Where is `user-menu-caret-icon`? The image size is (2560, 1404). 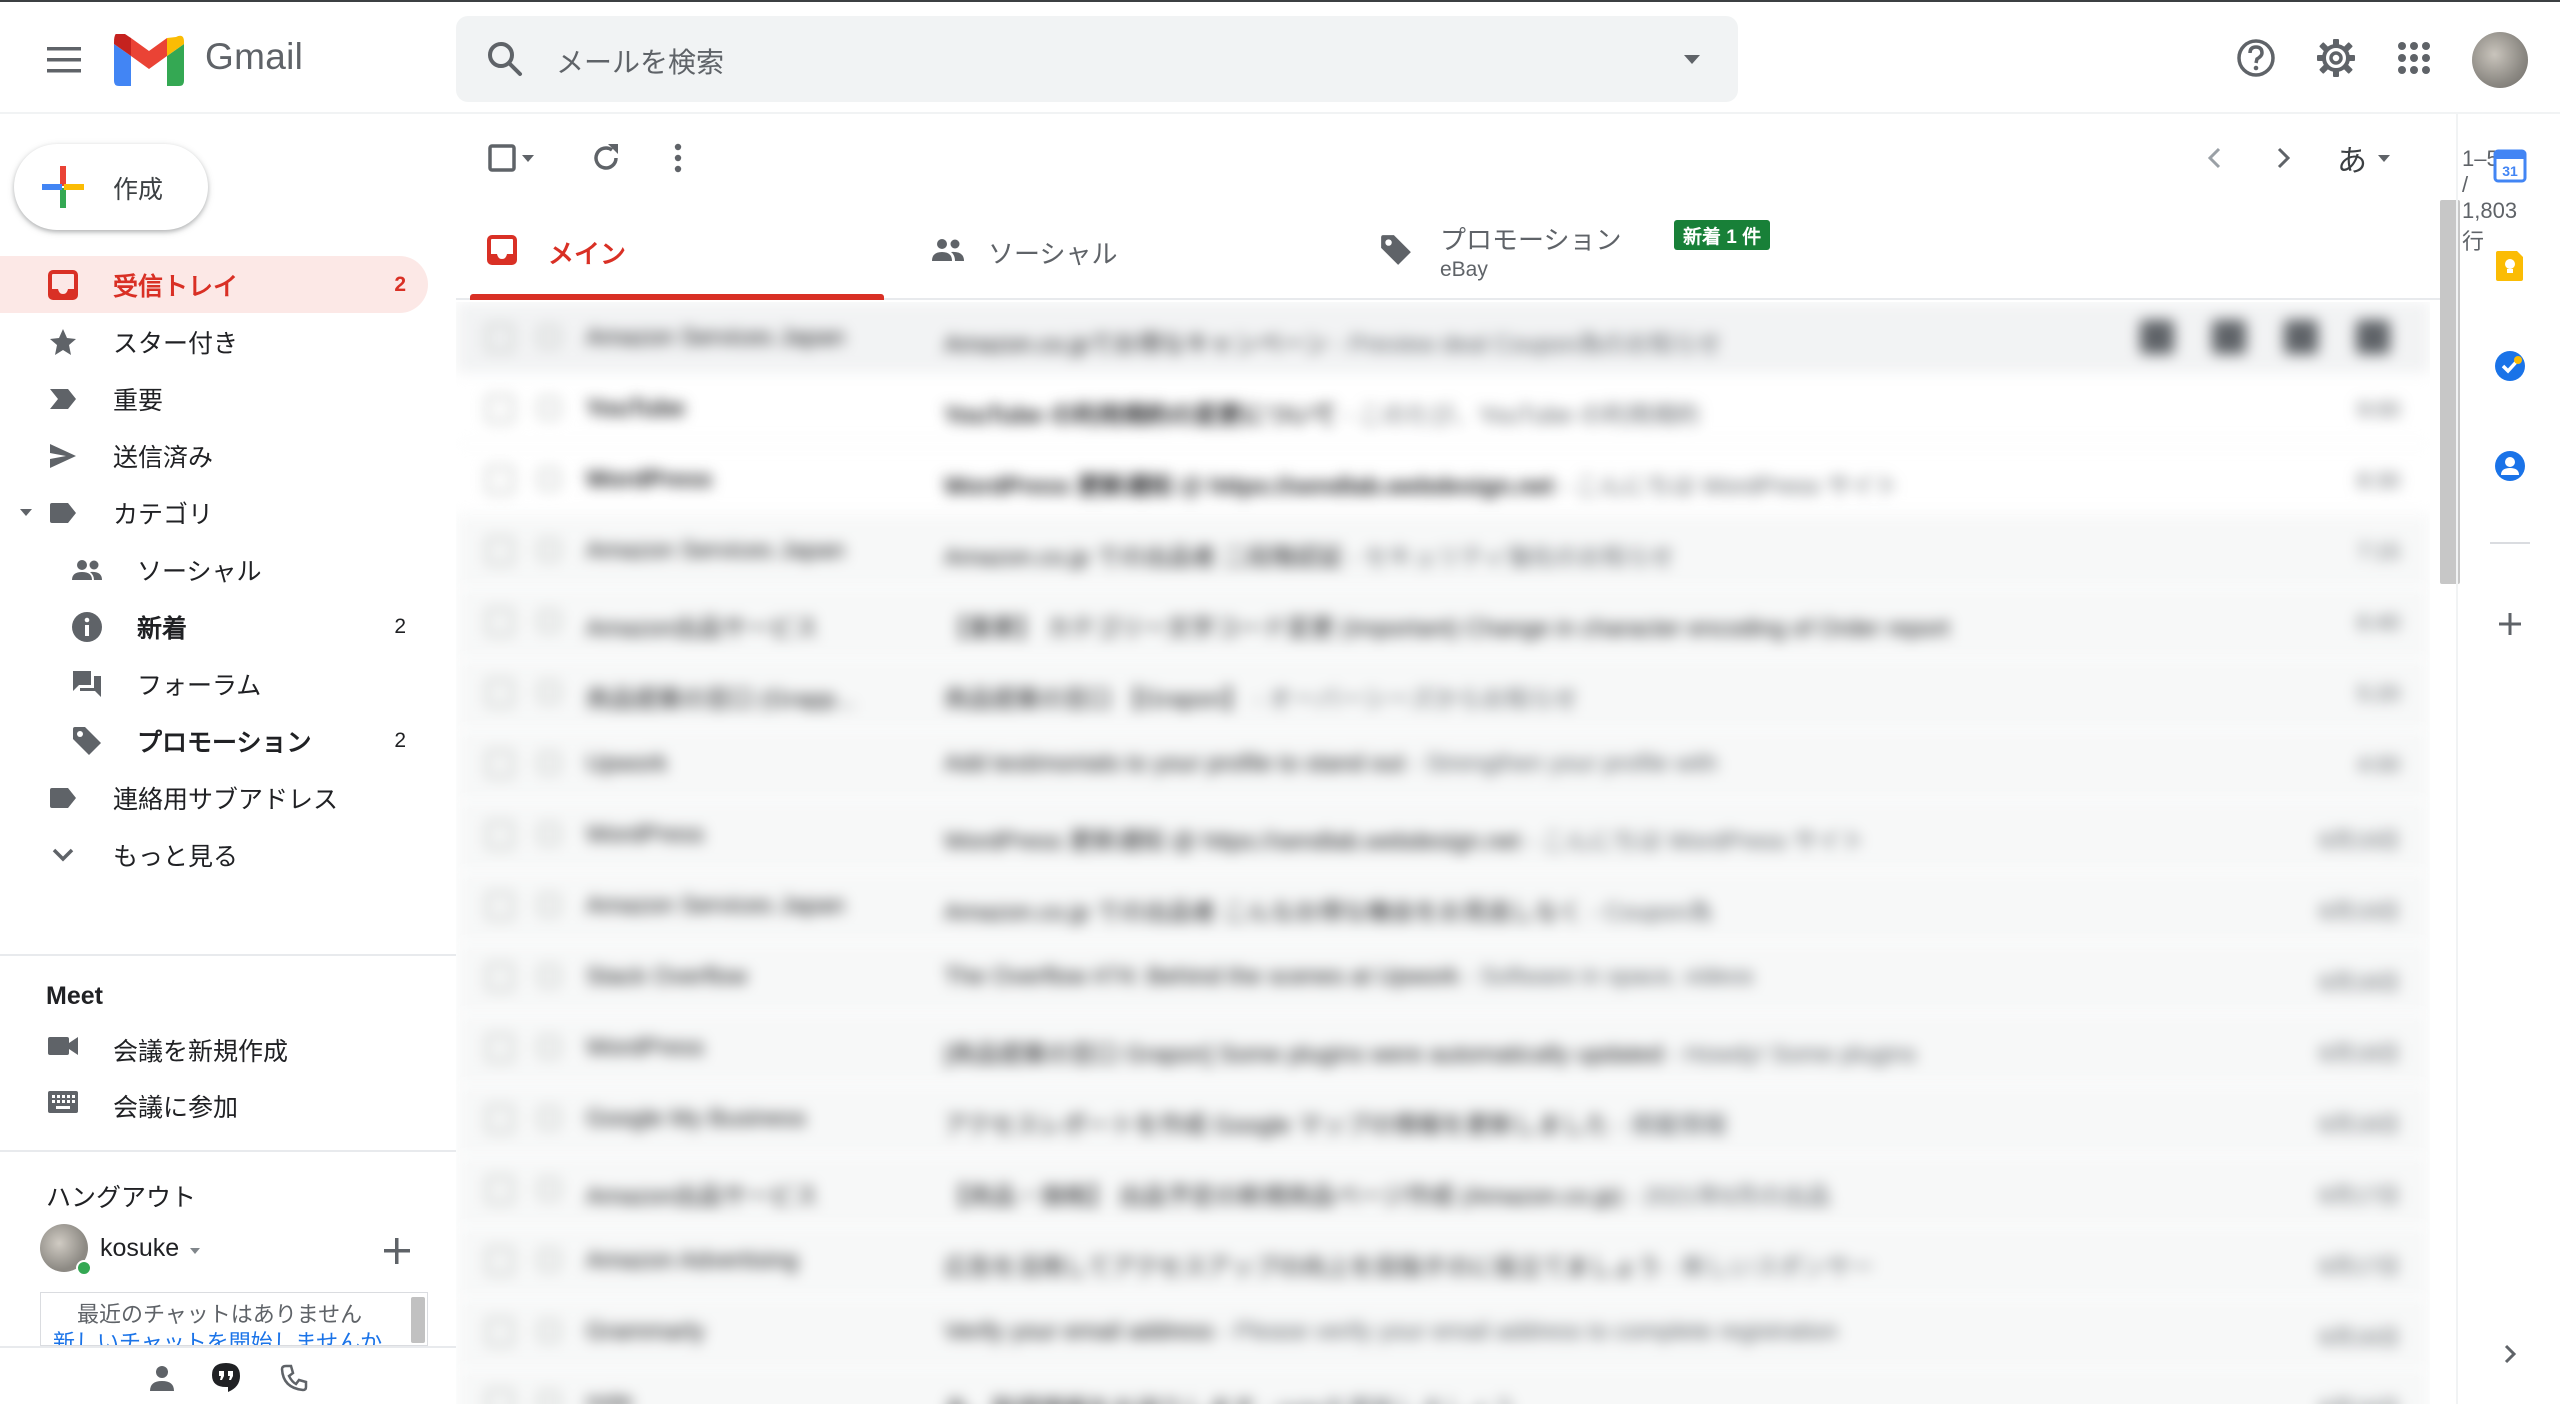 user-menu-caret-icon is located at coordinates (195, 1251).